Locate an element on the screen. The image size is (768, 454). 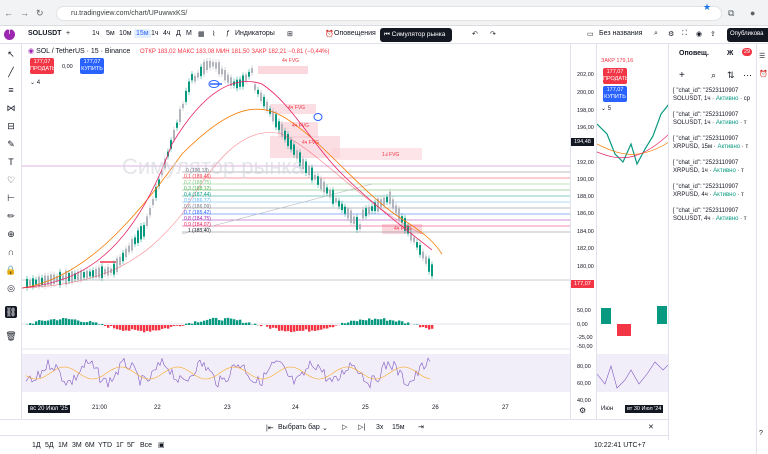
interval-15m: 15м is located at coordinates (142, 33).